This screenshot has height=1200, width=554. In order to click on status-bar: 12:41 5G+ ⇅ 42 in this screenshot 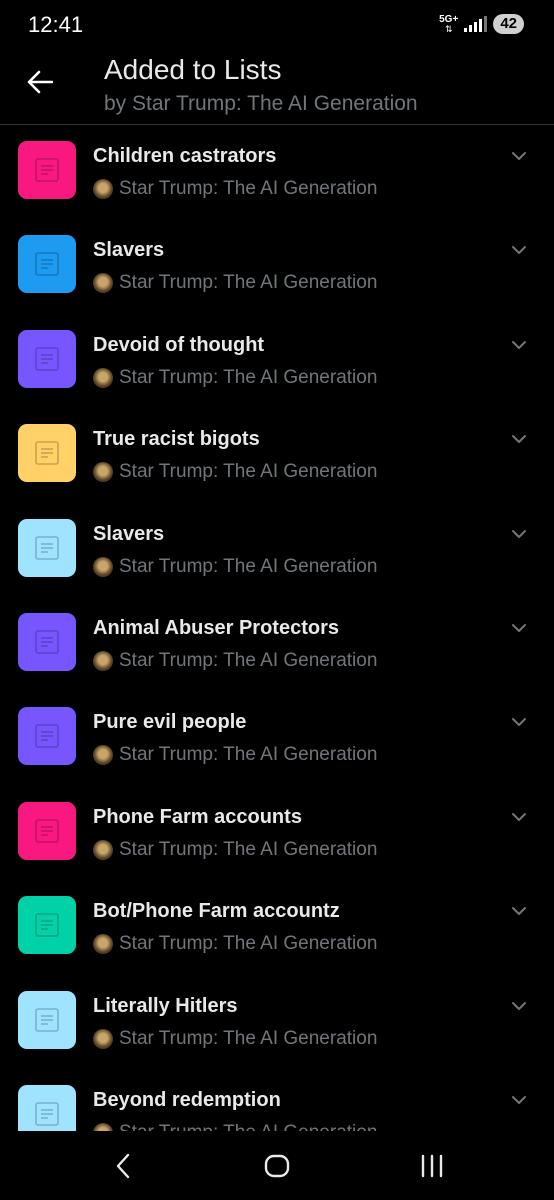, I will do `click(277, 25)`.